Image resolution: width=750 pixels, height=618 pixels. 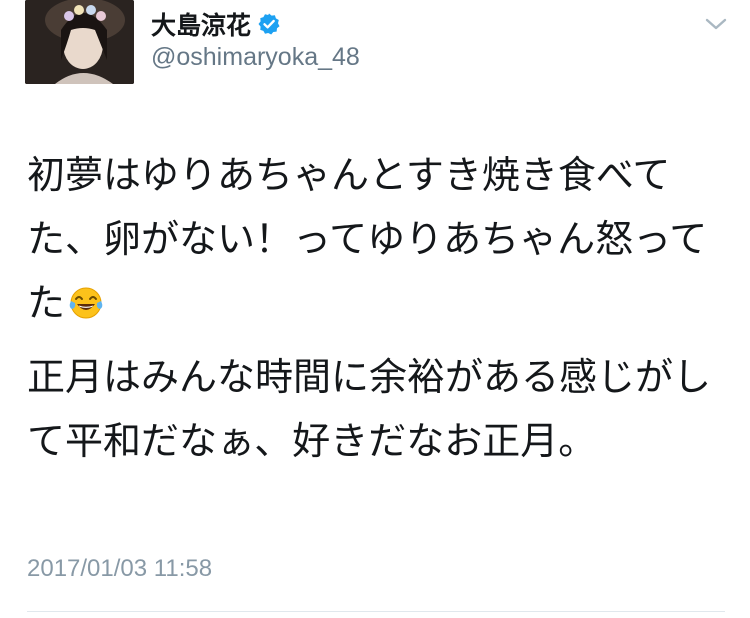 I want to click on tweet-timestamp: 2017/01/03 11:58, so click(x=119, y=569).